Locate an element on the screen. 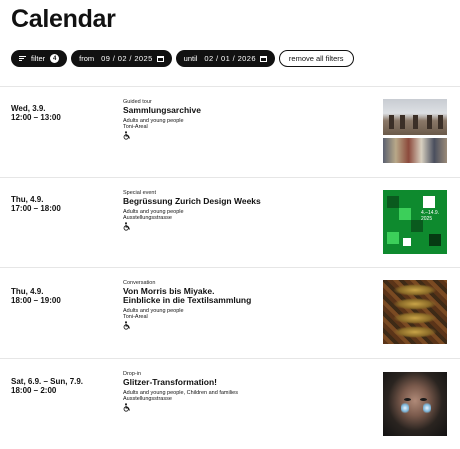 The width and height of the screenshot is (460, 449). page-title: Calendar is located at coordinates (63, 19).